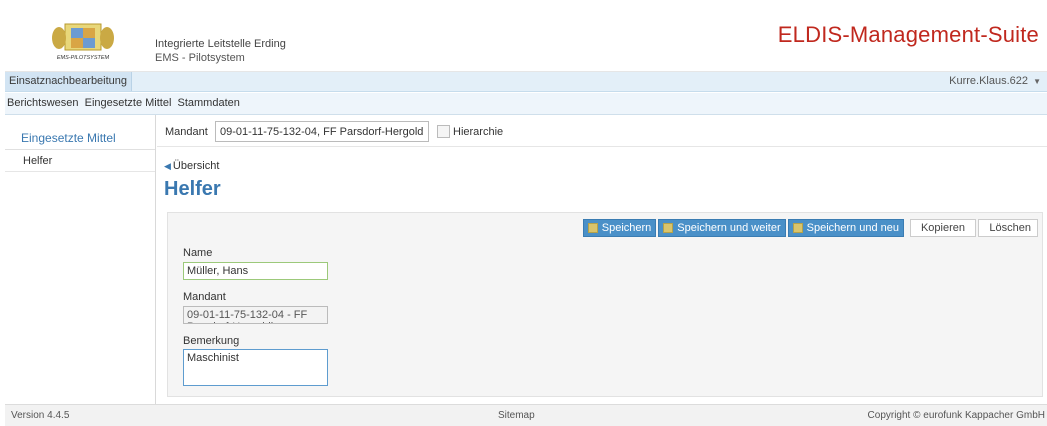 This screenshot has height=426, width=1047. What do you see at coordinates (211, 341) in the screenshot?
I see `bemerkung-label: Bemerkung` at bounding box center [211, 341].